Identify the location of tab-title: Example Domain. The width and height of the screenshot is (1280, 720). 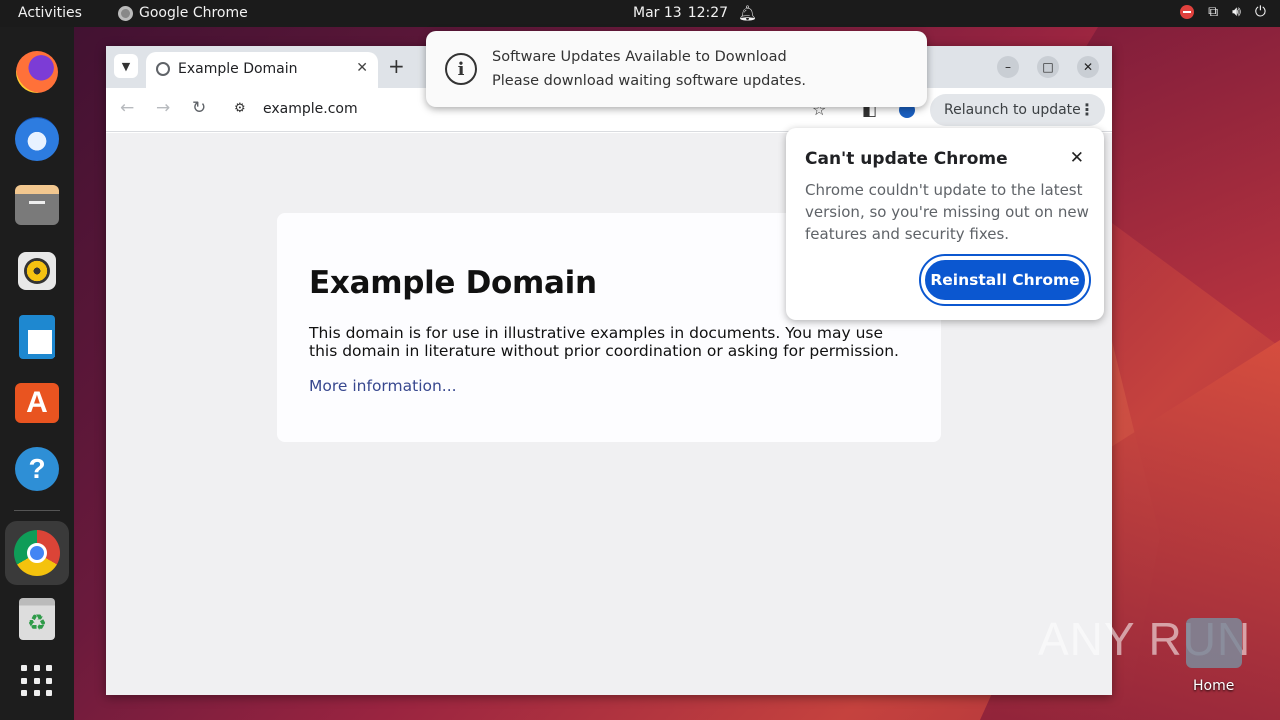
(238, 69).